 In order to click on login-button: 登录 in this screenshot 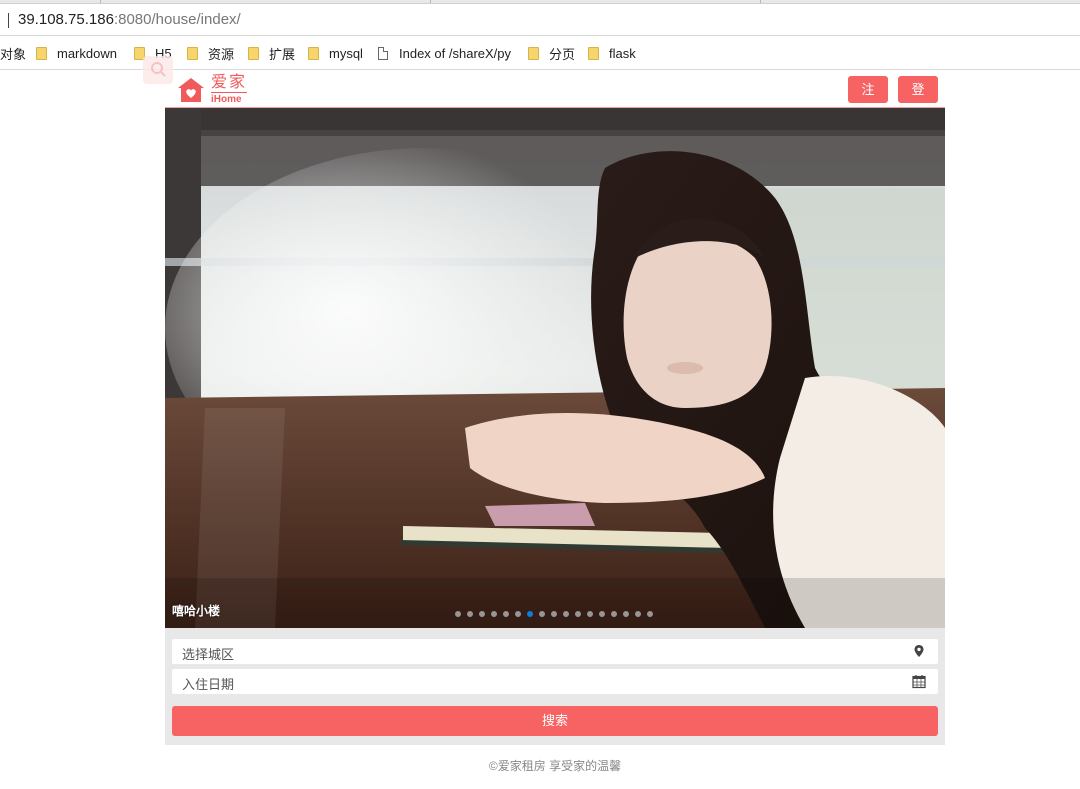, I will do `click(918, 100)`.